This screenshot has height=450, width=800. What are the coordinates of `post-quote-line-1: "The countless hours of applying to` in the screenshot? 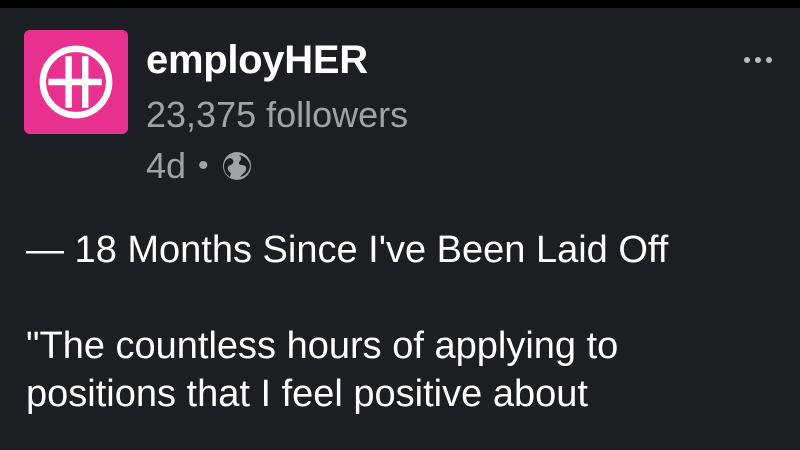 It's located at (322, 346).